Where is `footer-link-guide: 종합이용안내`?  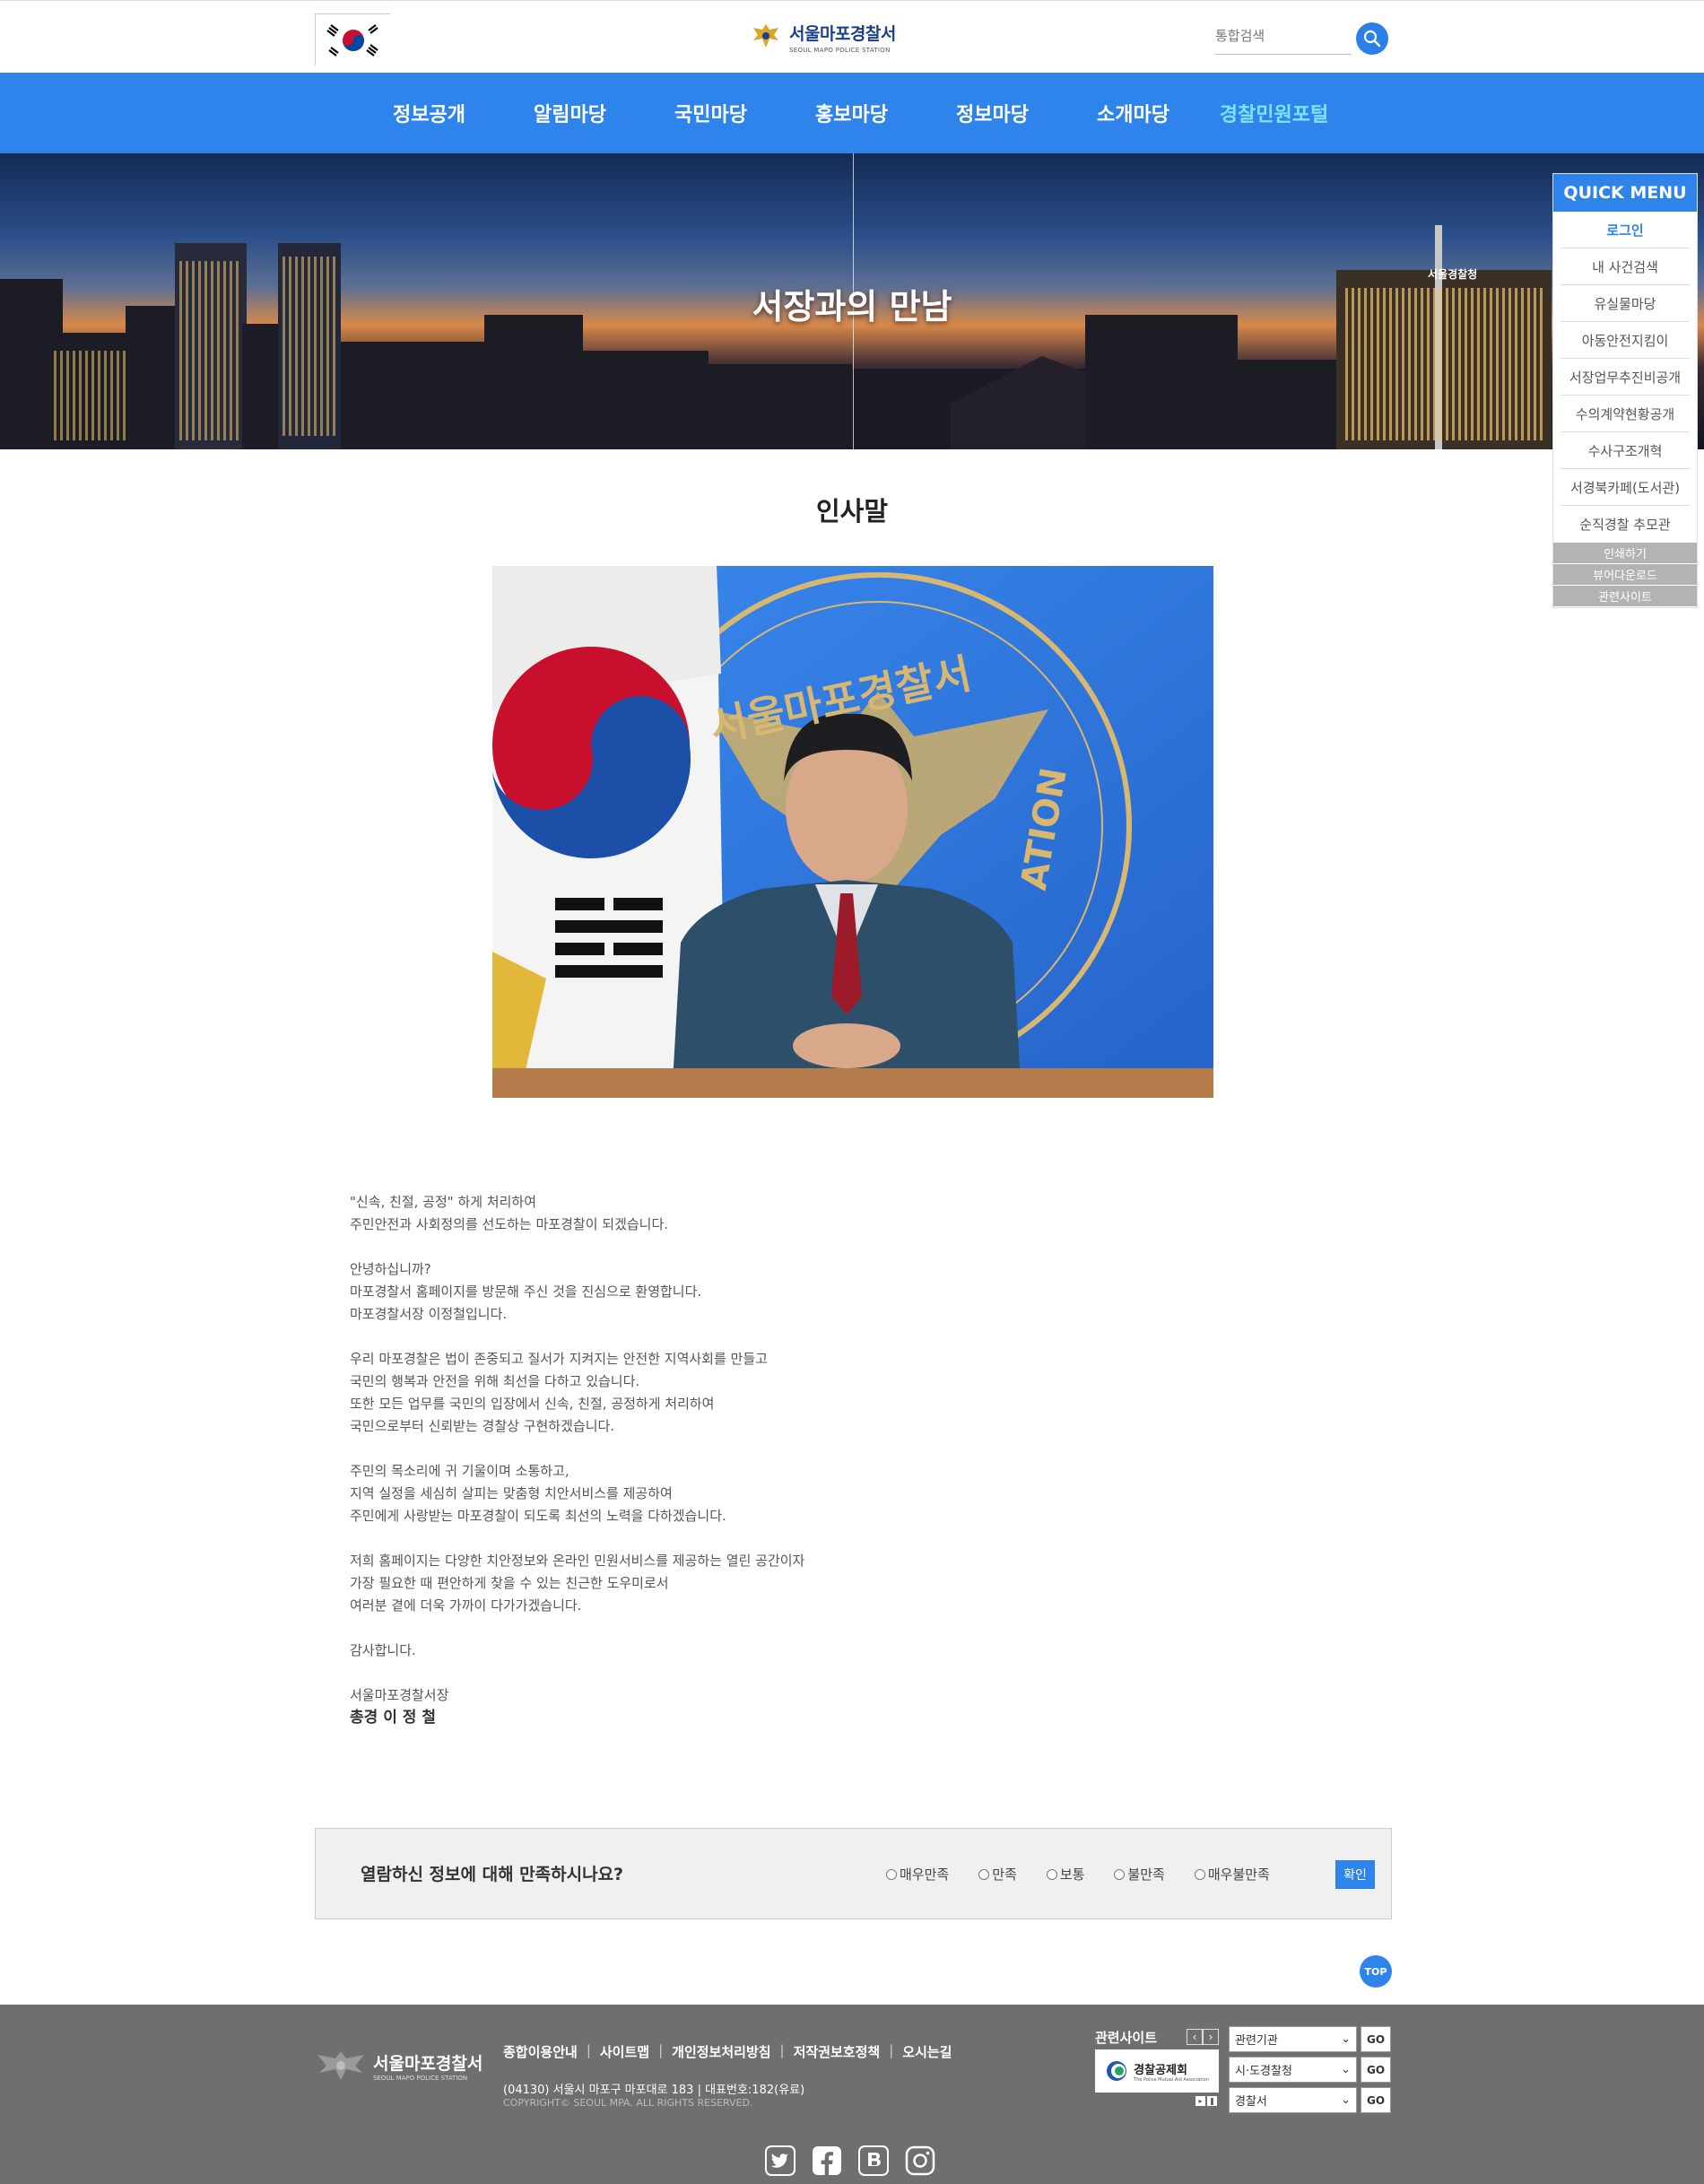
footer-link-guide: 종합이용안내 is located at coordinates (540, 2051).